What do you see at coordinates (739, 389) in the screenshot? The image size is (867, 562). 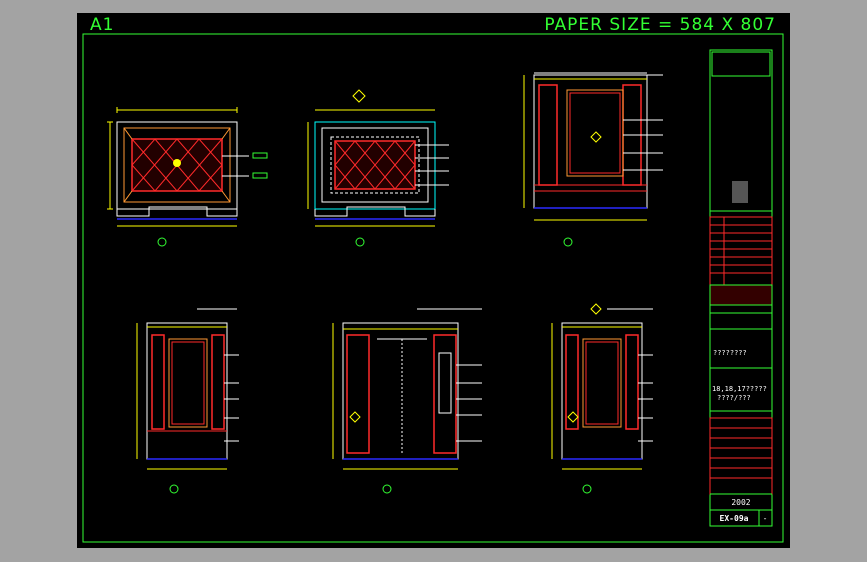 I see `title-scale-line: 18,18,17?????` at bounding box center [739, 389].